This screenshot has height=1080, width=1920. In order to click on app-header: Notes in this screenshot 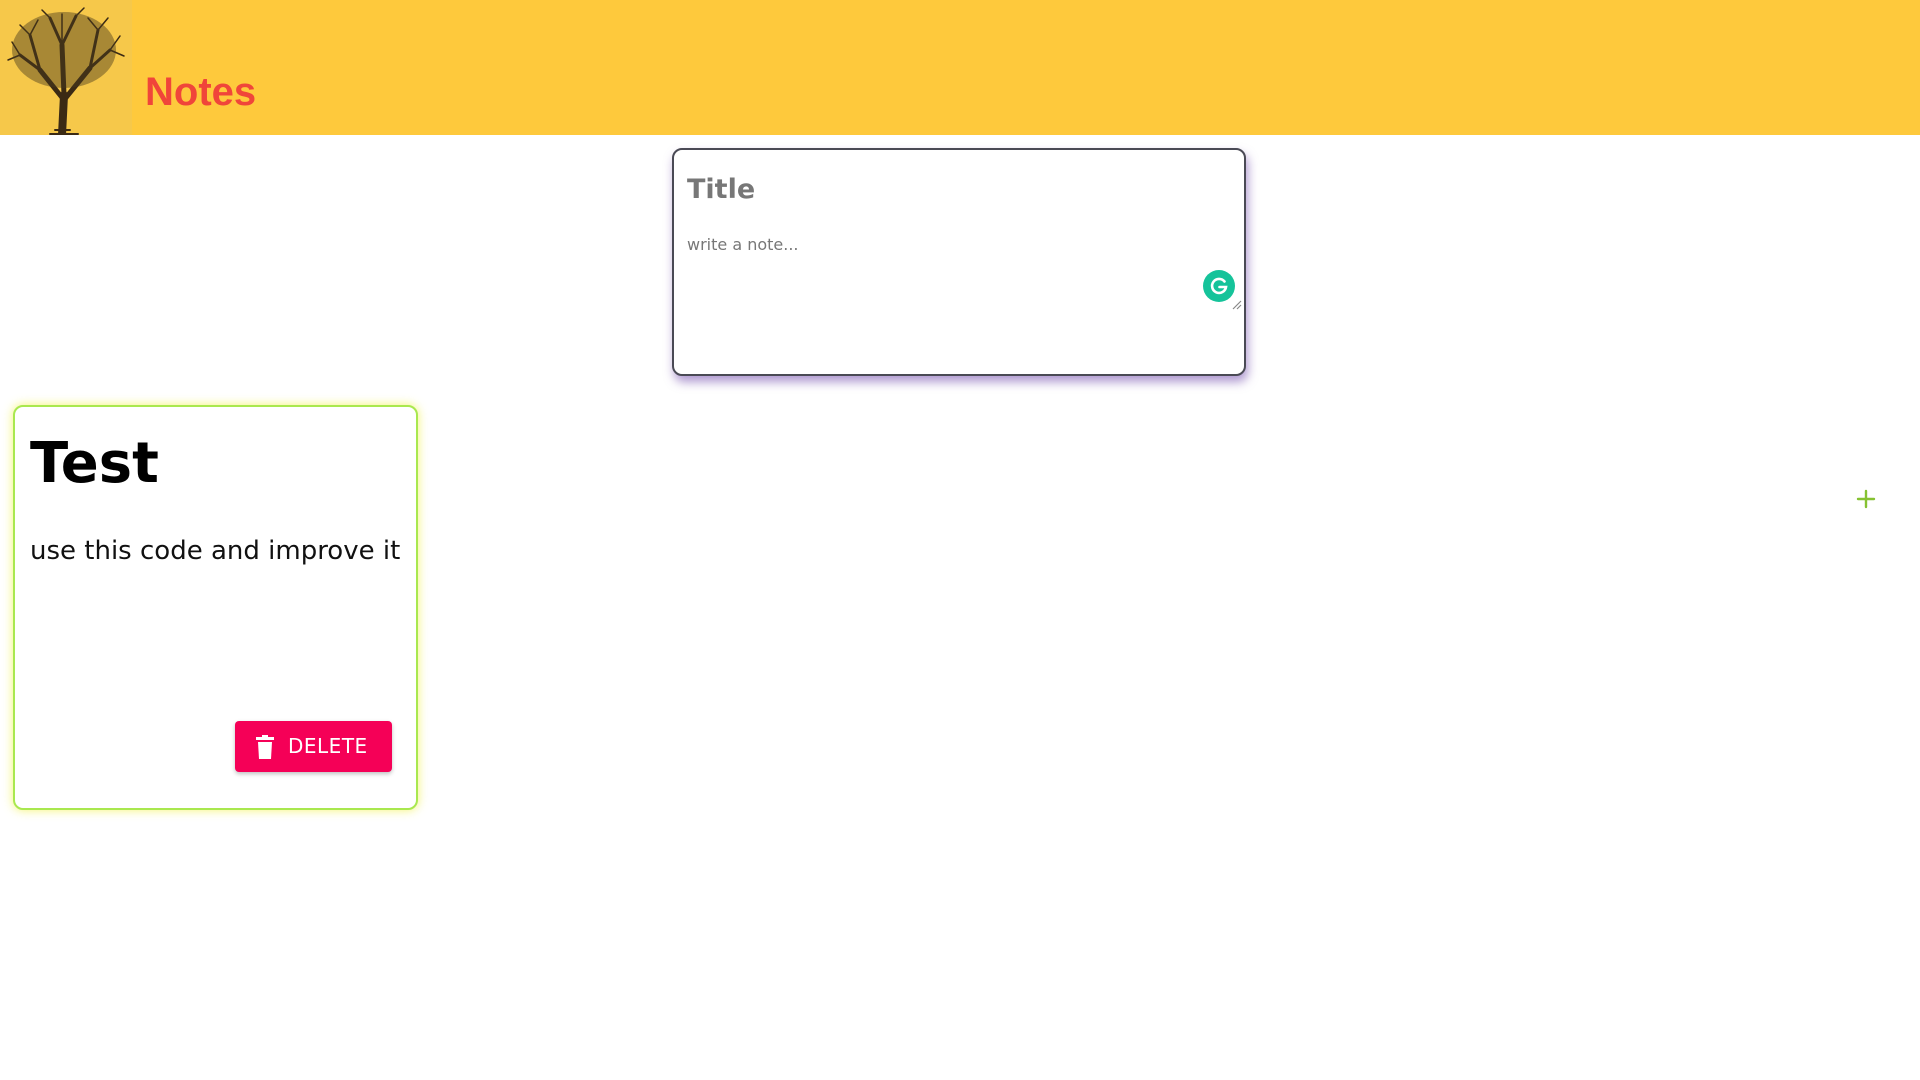, I will do `click(960, 69)`.